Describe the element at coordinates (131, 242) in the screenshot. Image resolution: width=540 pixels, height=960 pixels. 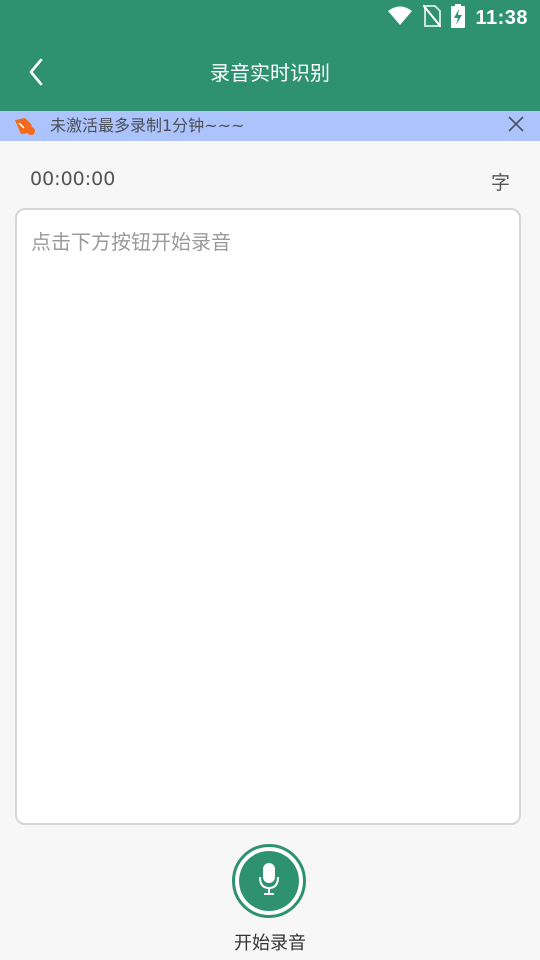
I see `transcript-placeholder: 点击下方按钮开始录音` at that location.